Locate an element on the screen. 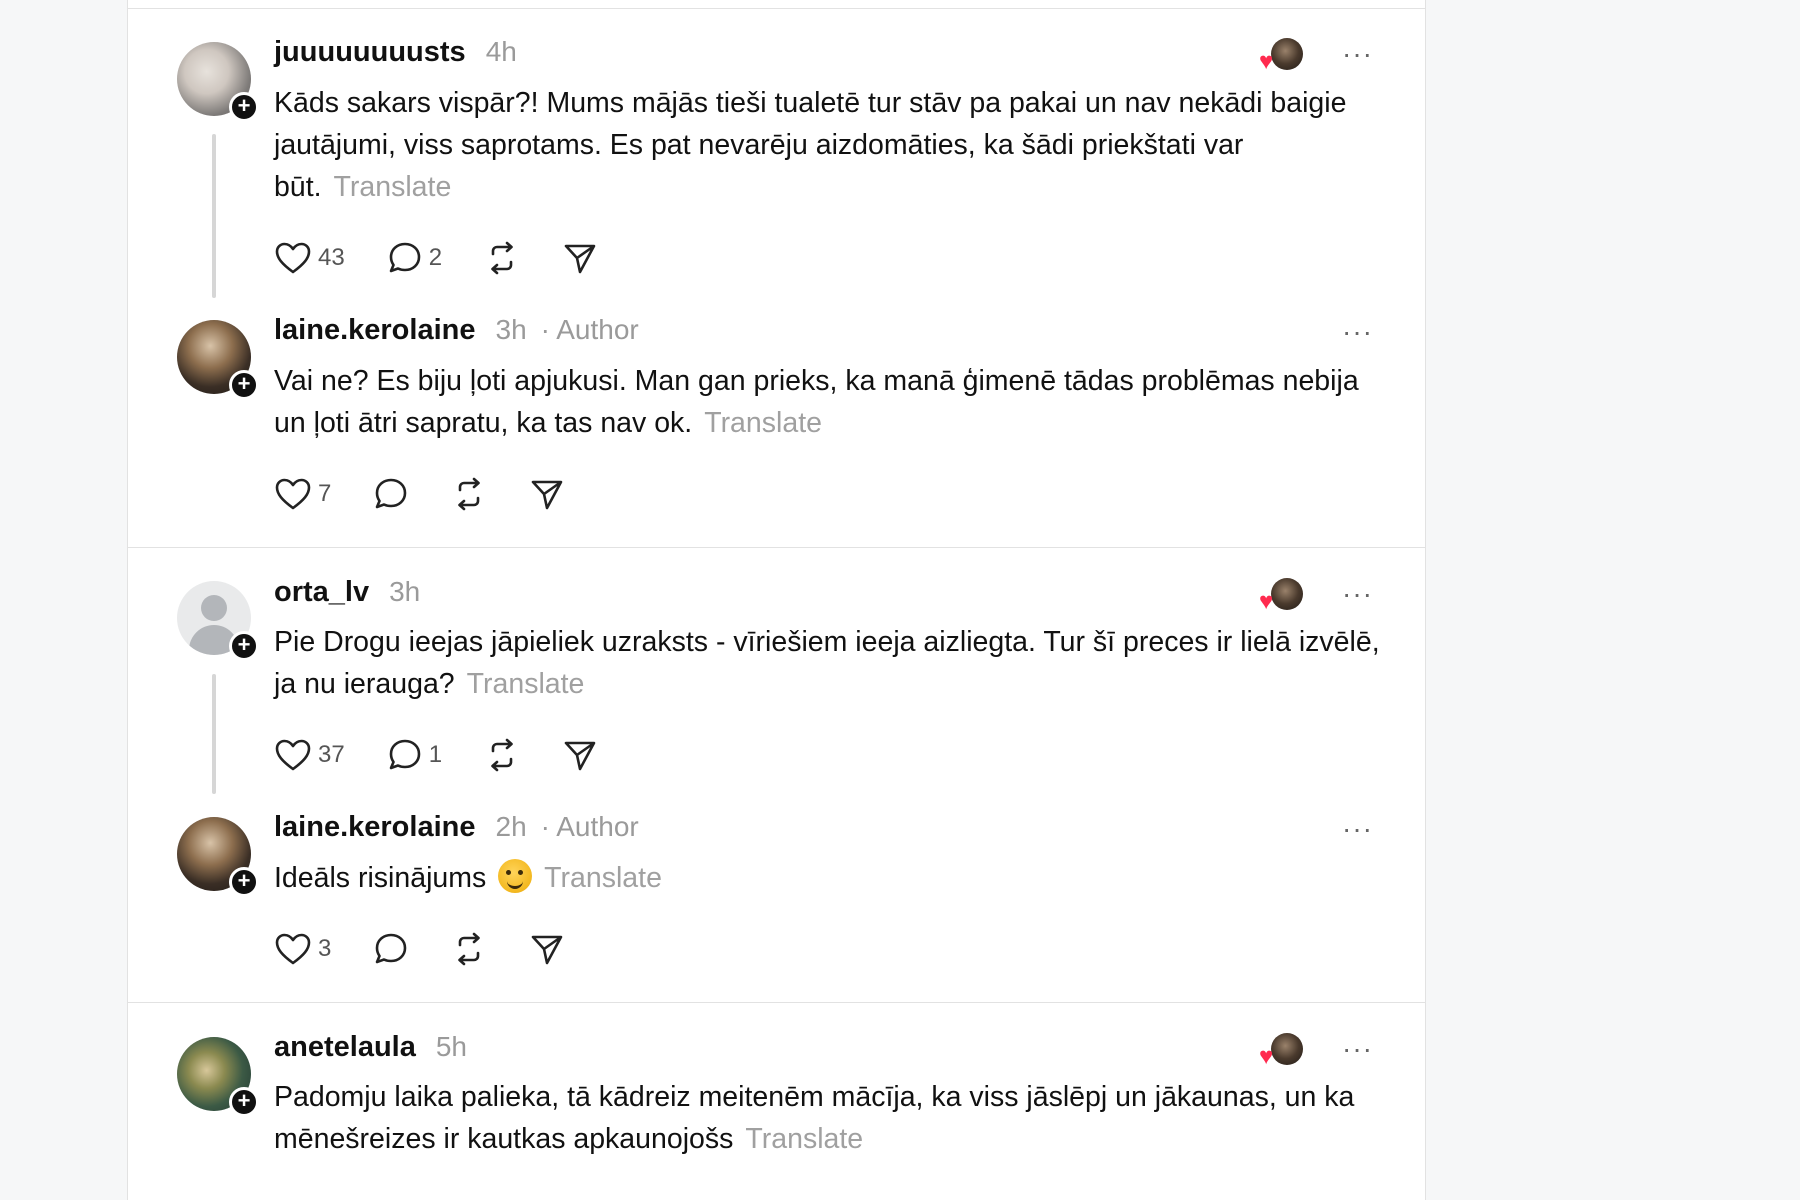 The image size is (1800, 1200). avatar-anetelaula: + is located at coordinates (218, 1077).